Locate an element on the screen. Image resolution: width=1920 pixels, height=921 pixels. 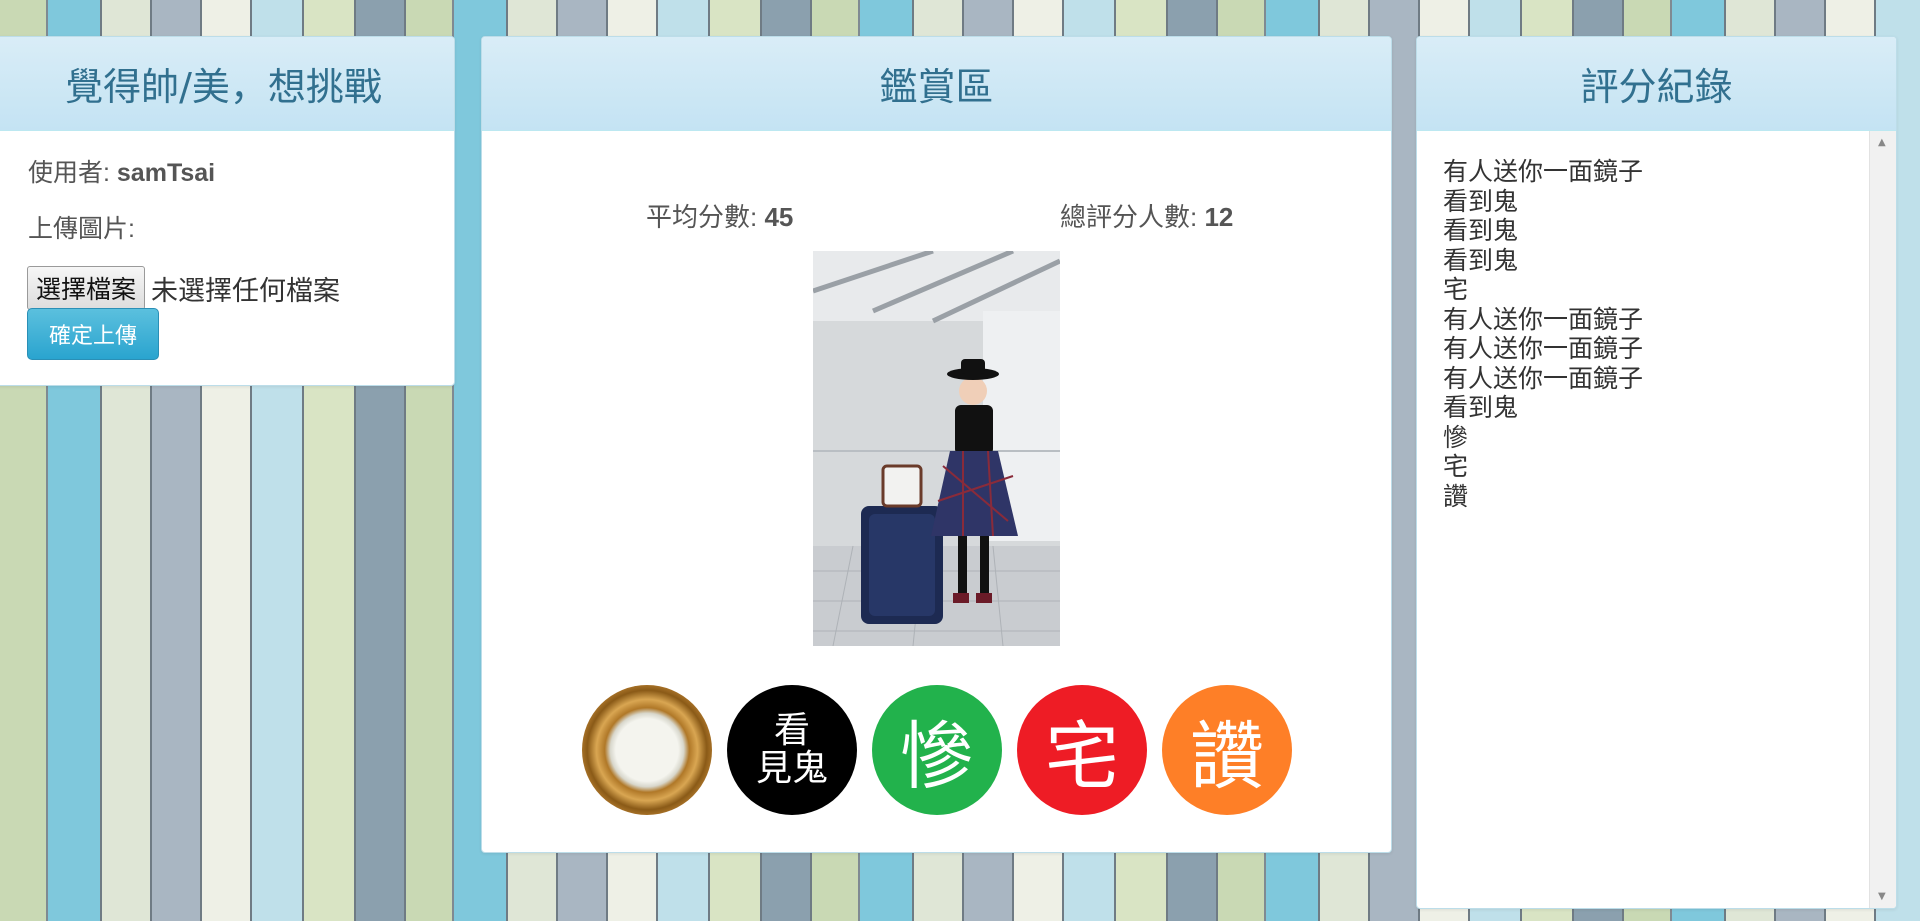
average-score: 平均分數: 45 is located at coordinates (719, 215).